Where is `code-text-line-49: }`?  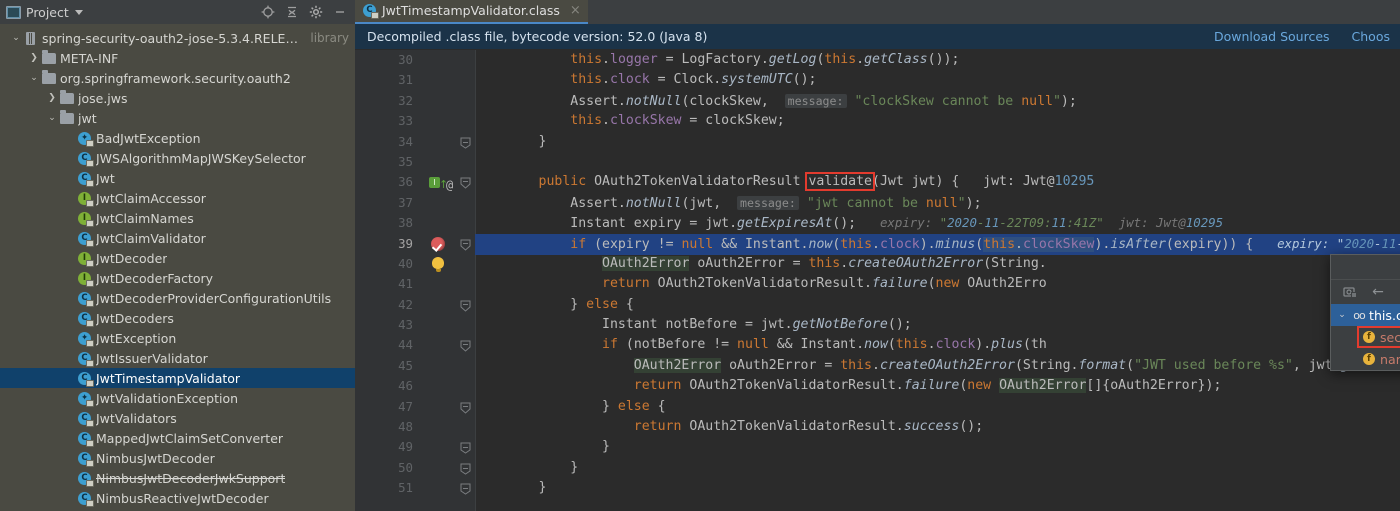 code-text-line-49: } is located at coordinates (542, 447).